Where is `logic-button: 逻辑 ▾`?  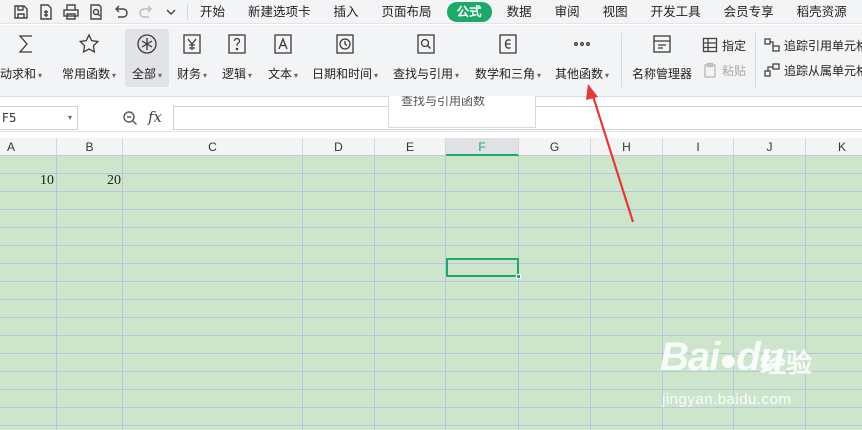
logic-button: 逻辑 ▾ is located at coordinates (237, 58).